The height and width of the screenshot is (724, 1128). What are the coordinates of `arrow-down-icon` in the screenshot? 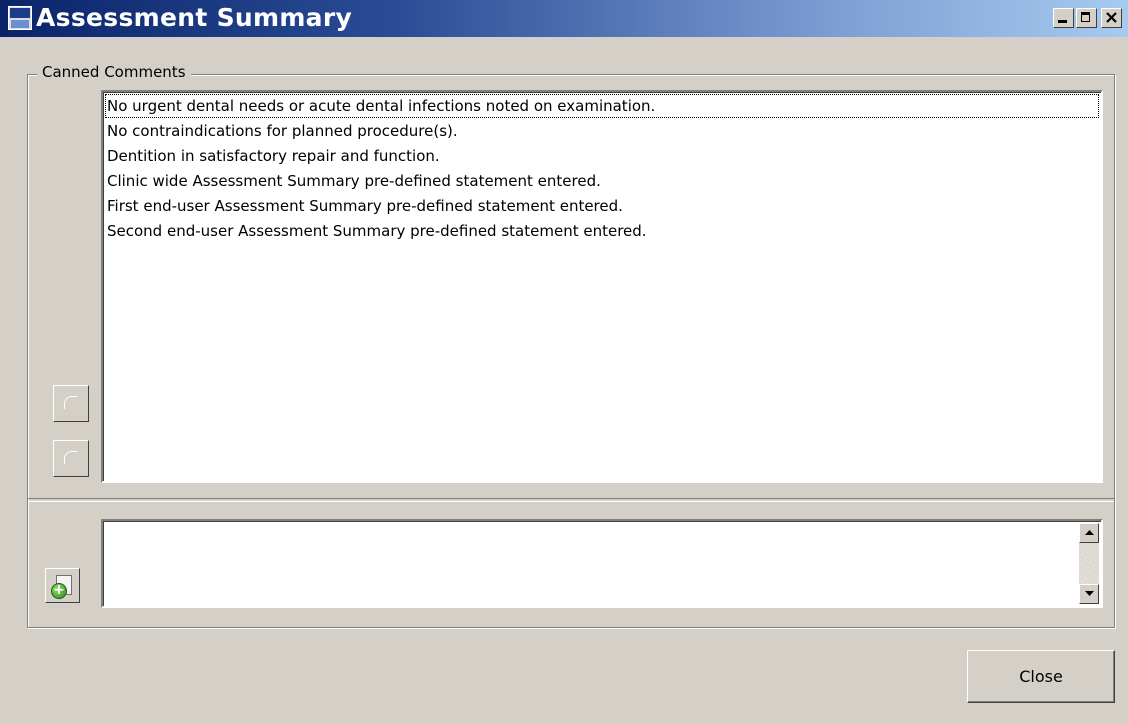 It's located at (70, 457).